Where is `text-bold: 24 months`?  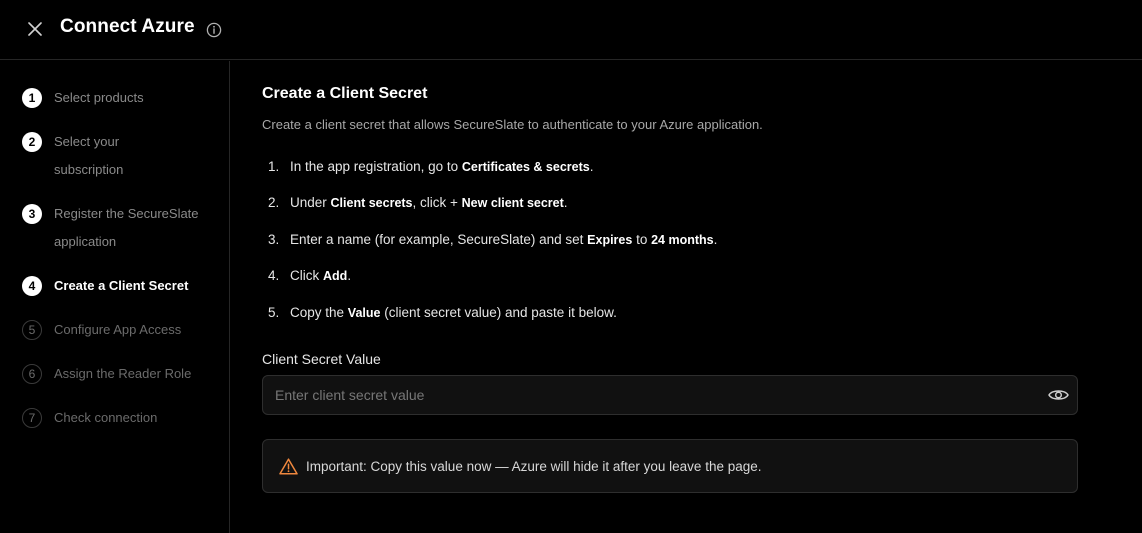 text-bold: 24 months is located at coordinates (682, 240).